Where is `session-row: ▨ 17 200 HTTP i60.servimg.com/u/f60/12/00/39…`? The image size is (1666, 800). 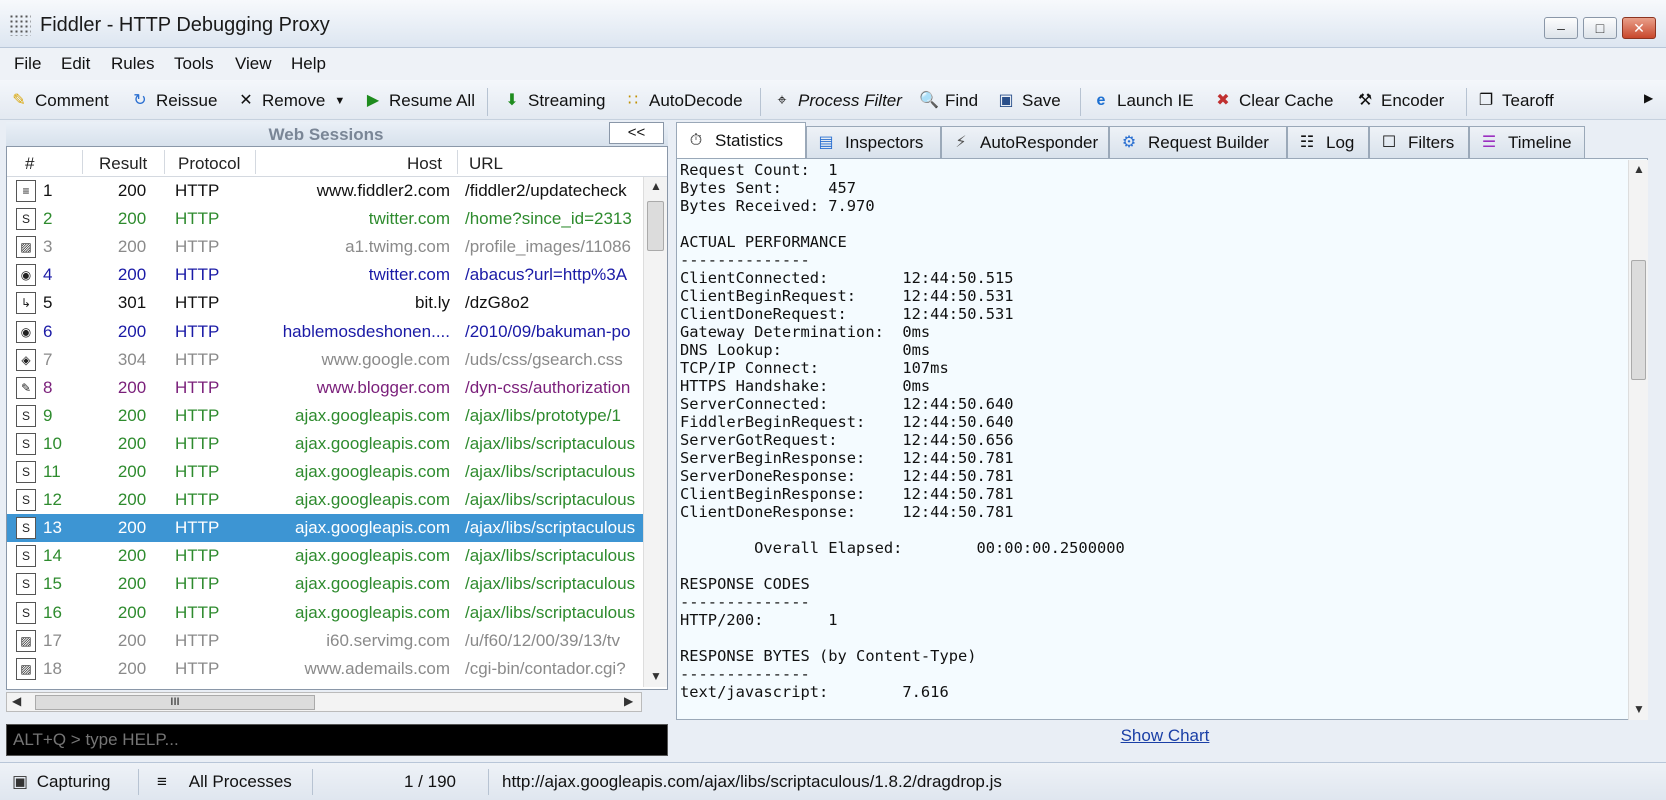 session-row: ▨ 17 200 HTTP i60.servimg.com/u/f60/12/00/39… is located at coordinates (325, 641).